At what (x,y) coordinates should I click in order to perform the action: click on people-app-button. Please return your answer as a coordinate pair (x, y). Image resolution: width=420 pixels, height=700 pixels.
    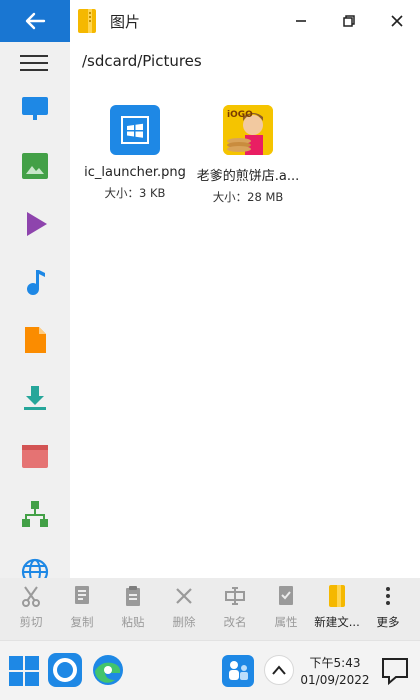
    Looking at the image, I should click on (238, 671).